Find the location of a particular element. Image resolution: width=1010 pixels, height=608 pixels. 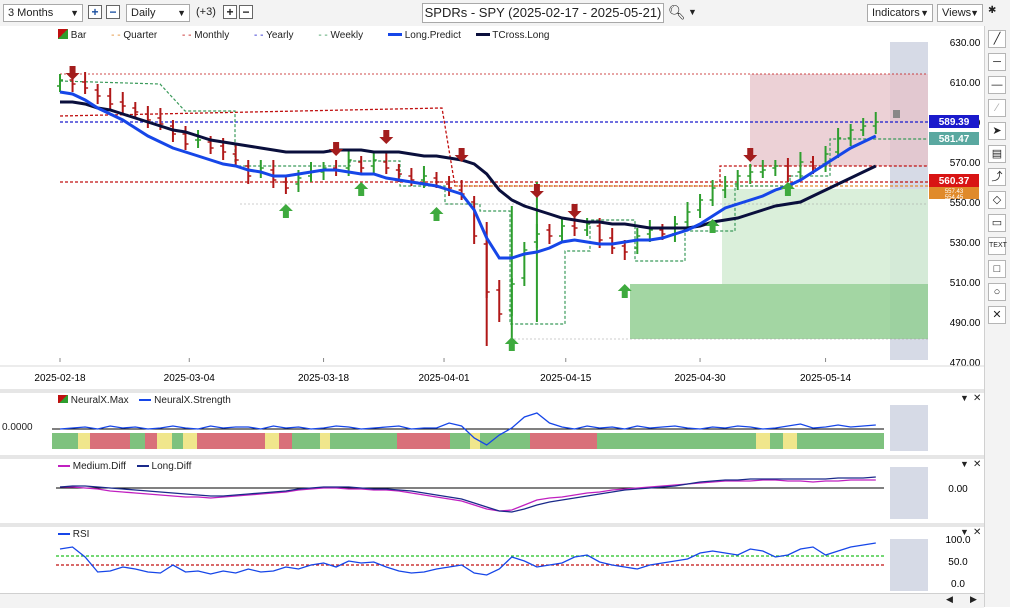

interval-select: Daily ▼ is located at coordinates (158, 13).